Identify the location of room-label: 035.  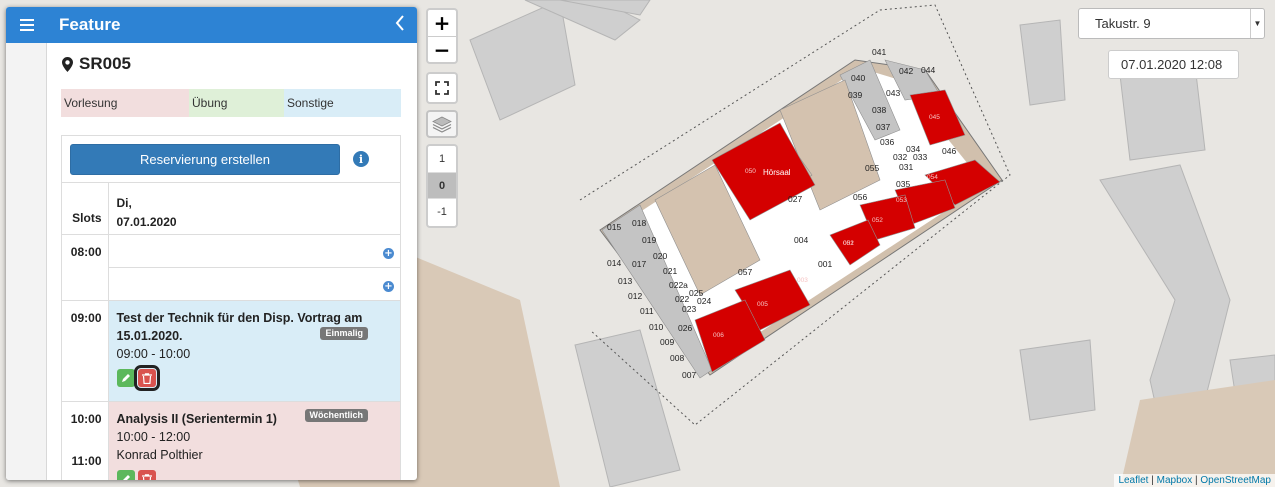
(903, 184).